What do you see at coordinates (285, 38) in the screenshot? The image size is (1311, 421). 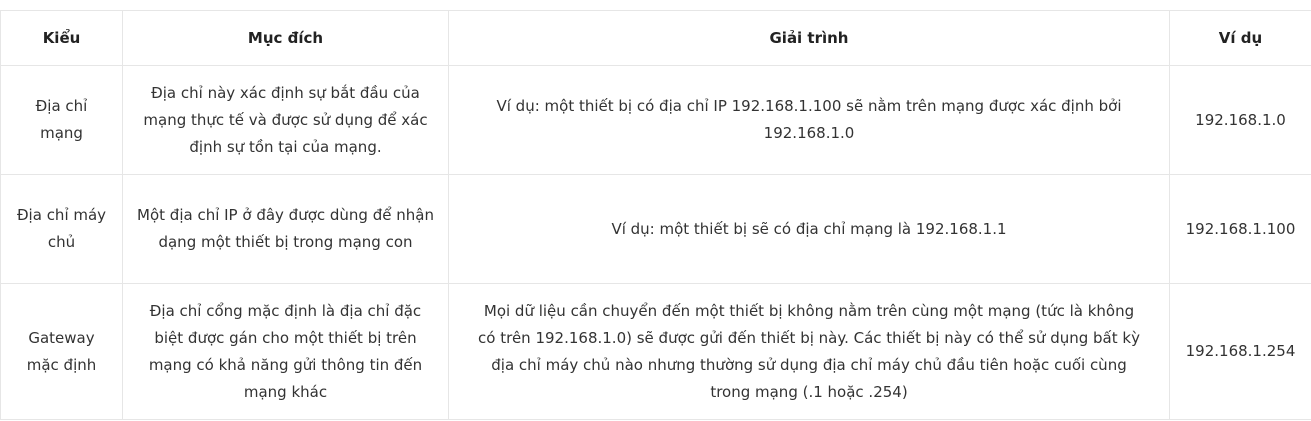 I see `header-purpose: Mục đích` at bounding box center [285, 38].